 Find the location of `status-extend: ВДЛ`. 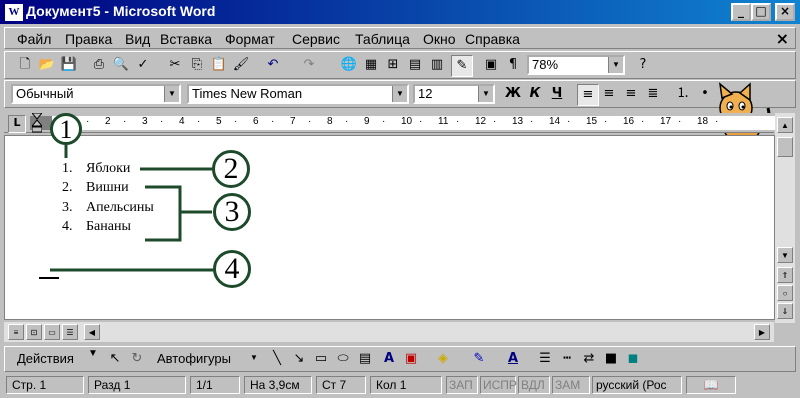

status-extend: ВДЛ is located at coordinates (534, 385).